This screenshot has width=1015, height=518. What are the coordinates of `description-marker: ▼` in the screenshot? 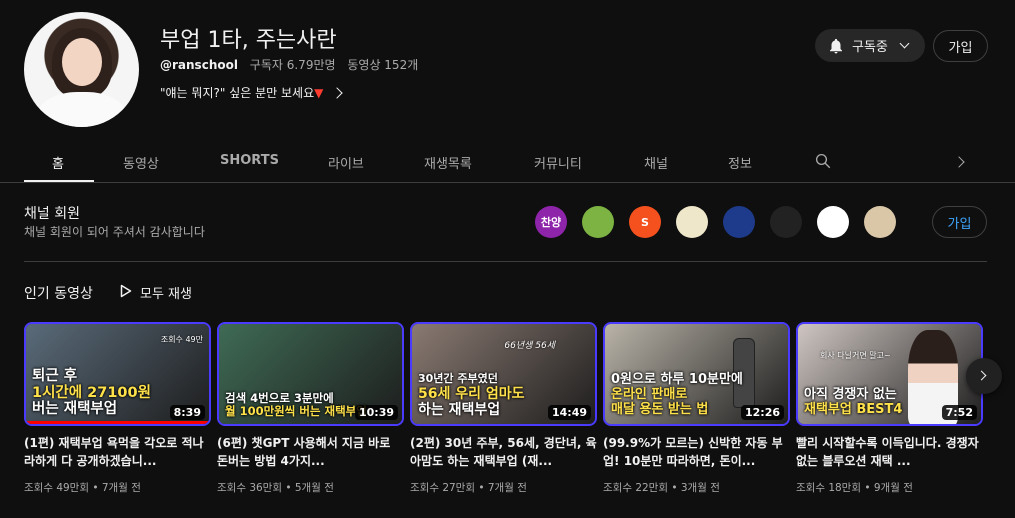 It's located at (319, 93).